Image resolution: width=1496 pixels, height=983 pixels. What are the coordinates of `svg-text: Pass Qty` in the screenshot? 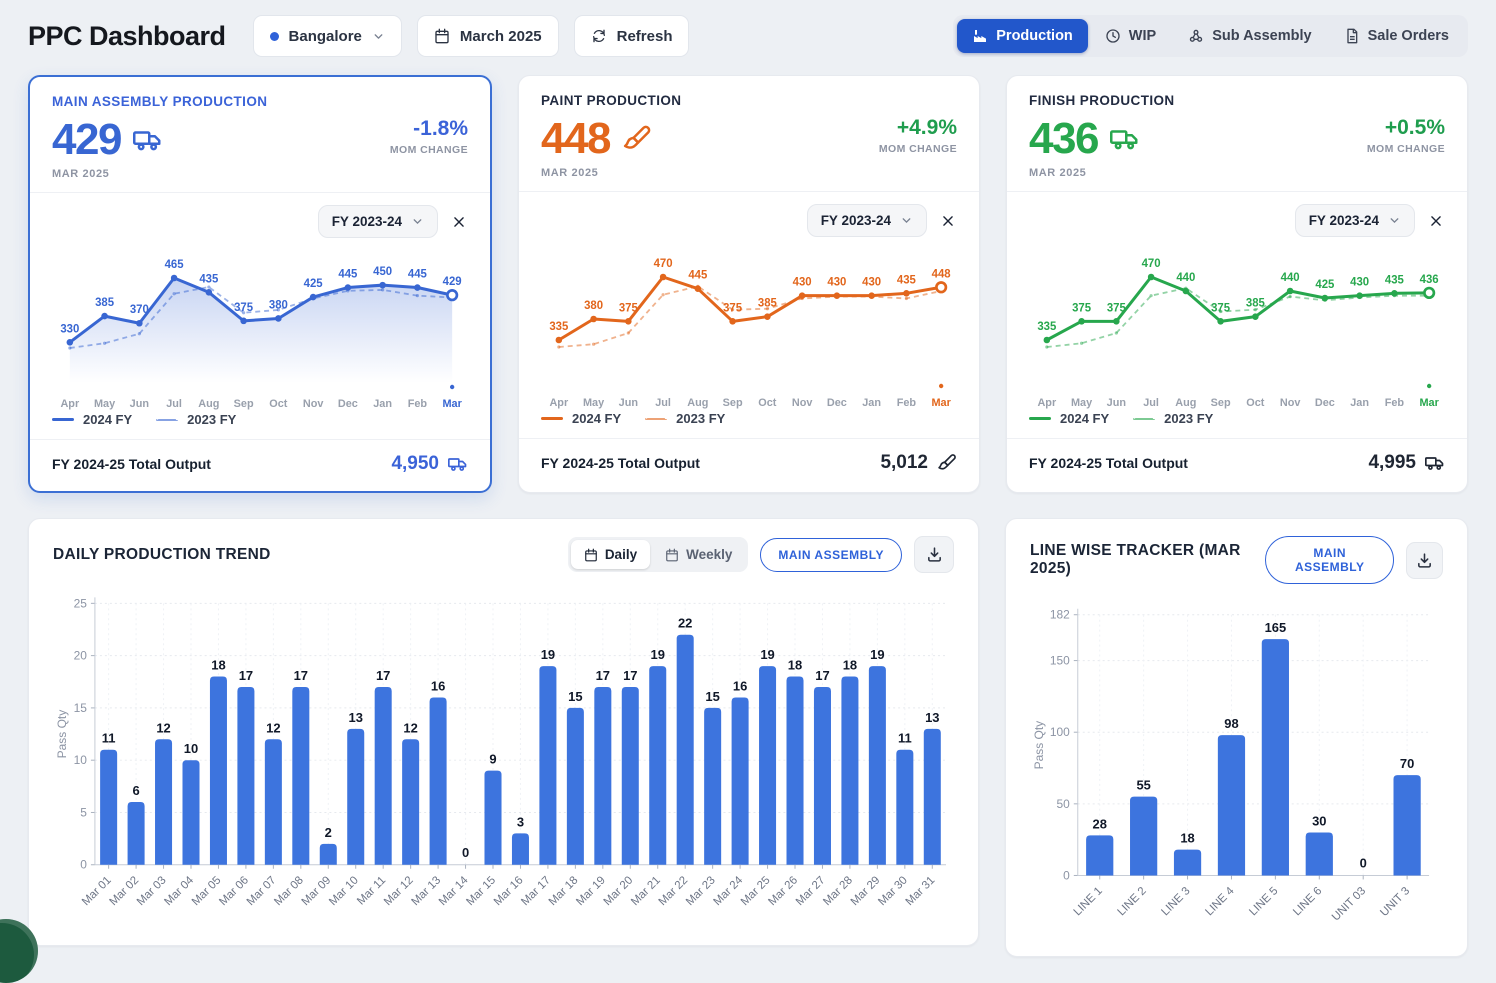 It's located at (62, 734).